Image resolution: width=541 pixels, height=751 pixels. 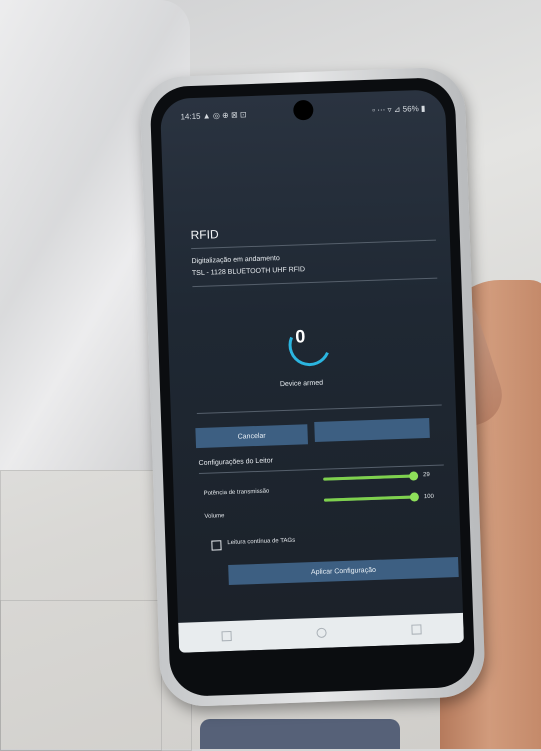 What do you see at coordinates (81, 675) in the screenshot?
I see `floor-tile` at bounding box center [81, 675].